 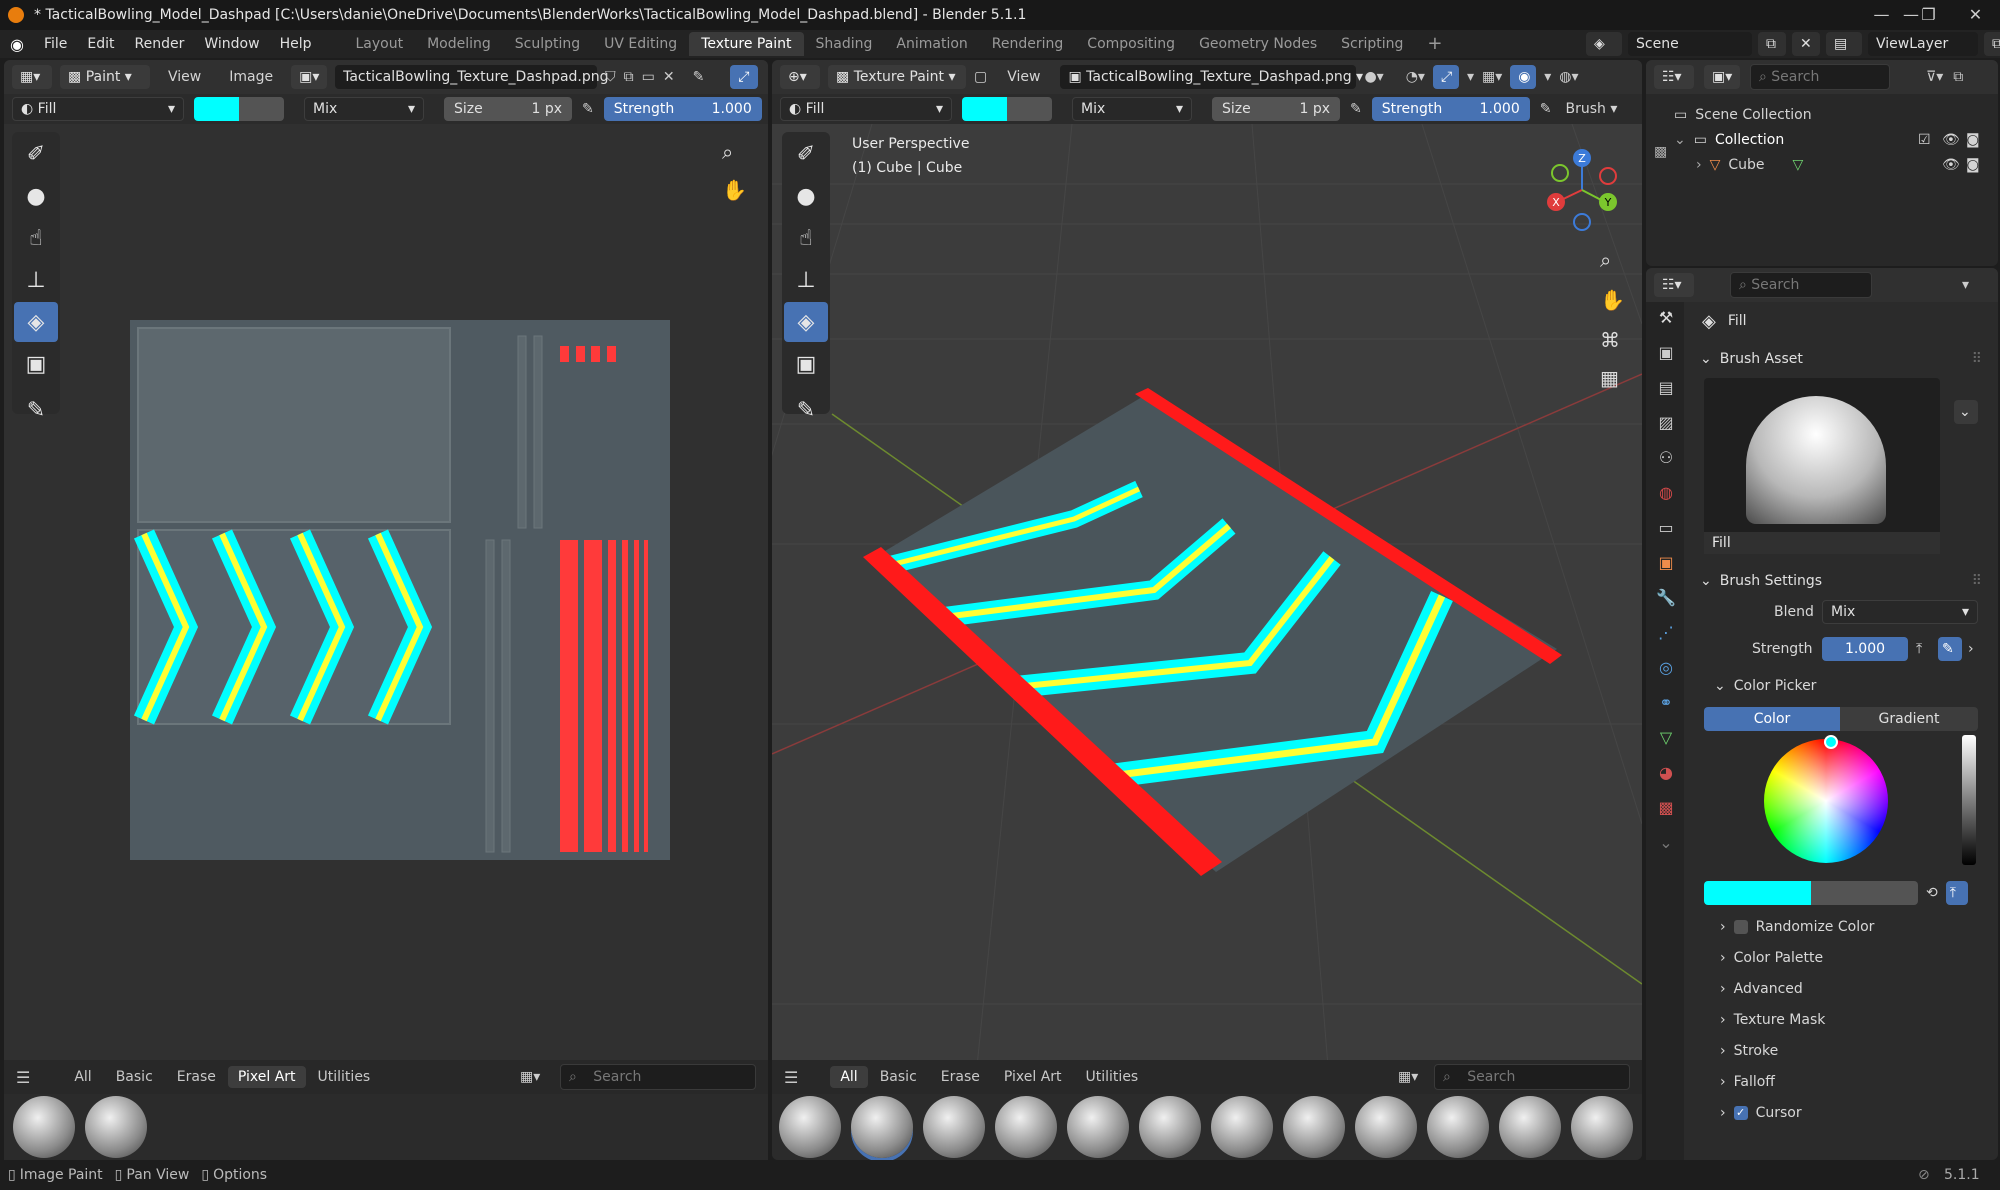 What do you see at coordinates (1820, 77) in the screenshot?
I see `outliner-search-input: ⌕ Search` at bounding box center [1820, 77].